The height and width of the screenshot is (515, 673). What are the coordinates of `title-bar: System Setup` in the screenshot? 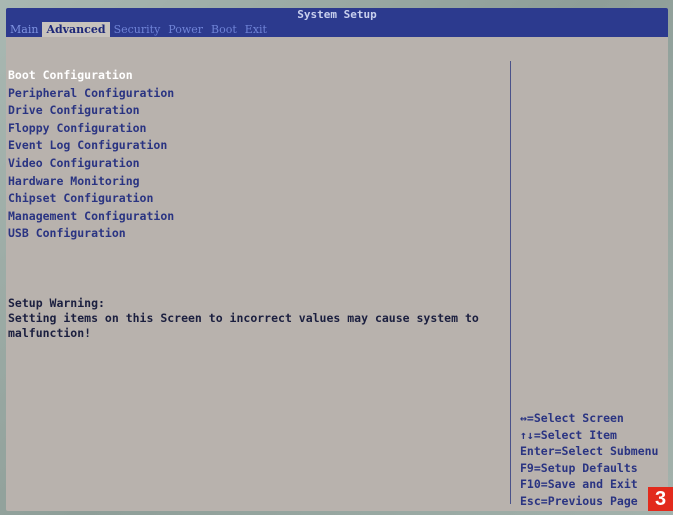 It's located at (337, 15).